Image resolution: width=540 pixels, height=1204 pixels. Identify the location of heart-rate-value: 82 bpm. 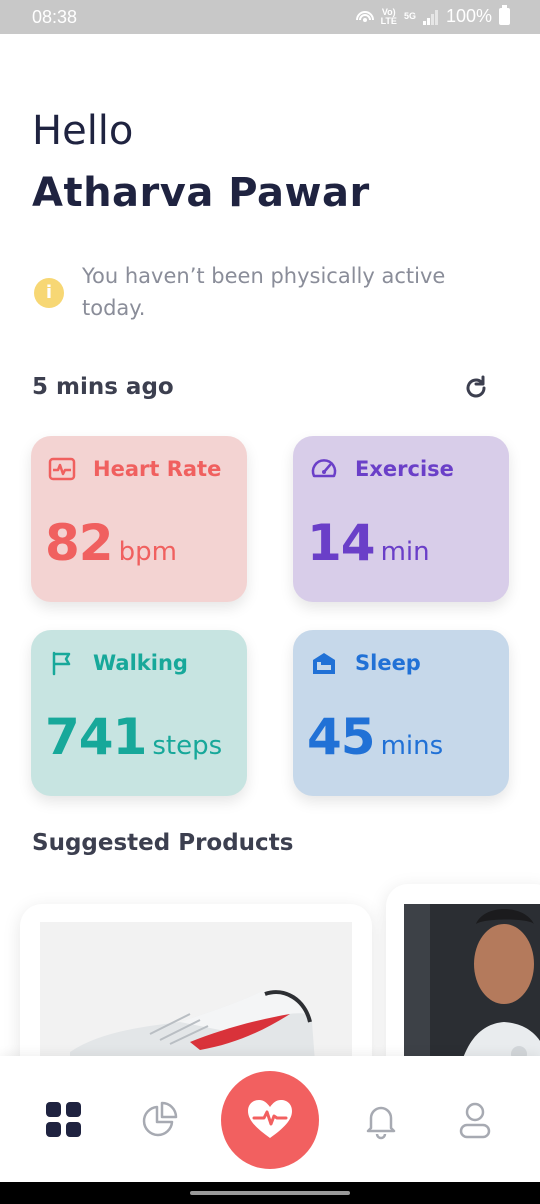
(111, 543).